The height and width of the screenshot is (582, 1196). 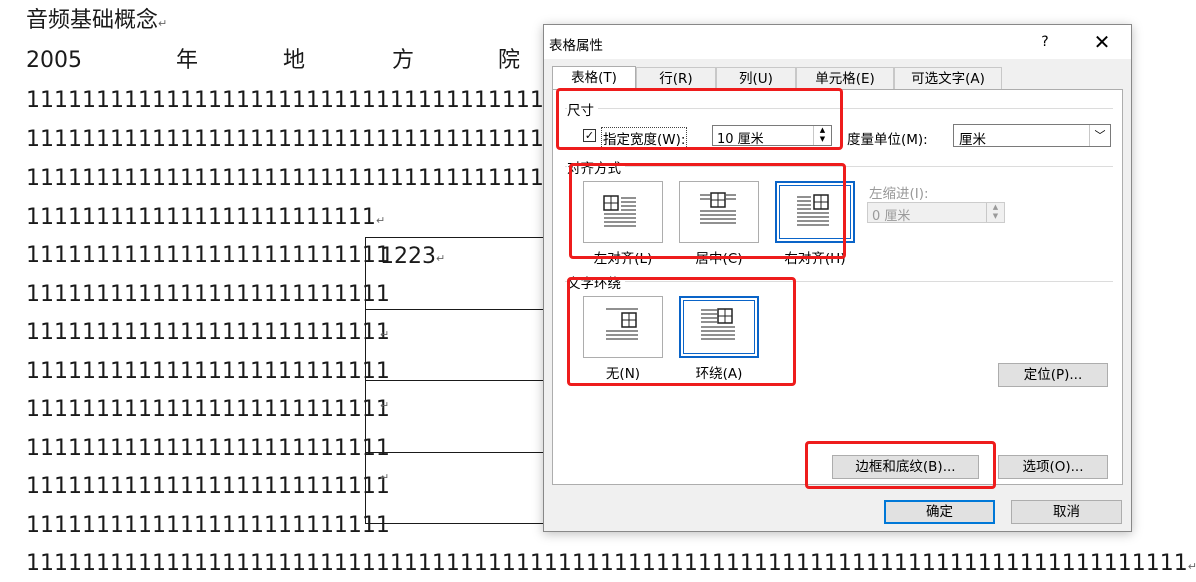 I want to click on text-line: 1111111111111111111111111↵, so click(x=206, y=217).